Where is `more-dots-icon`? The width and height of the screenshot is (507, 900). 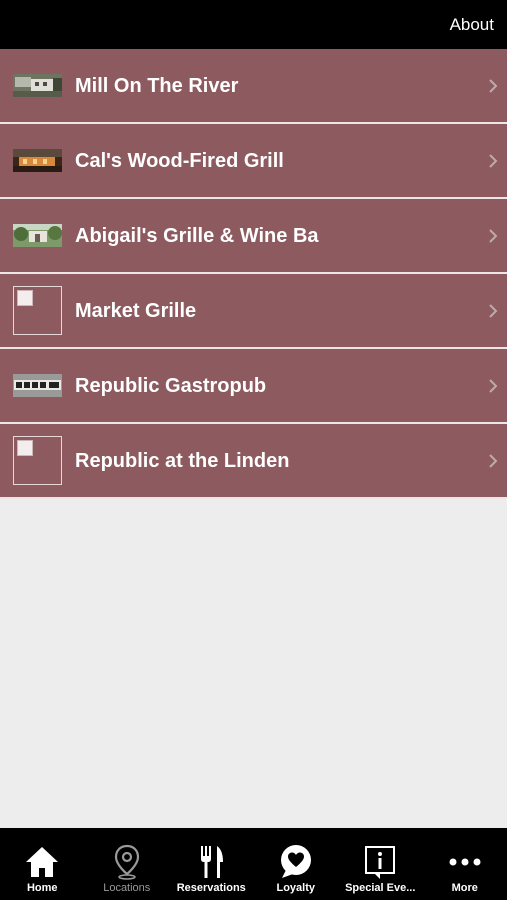
more-dots-icon is located at coordinates (465, 862).